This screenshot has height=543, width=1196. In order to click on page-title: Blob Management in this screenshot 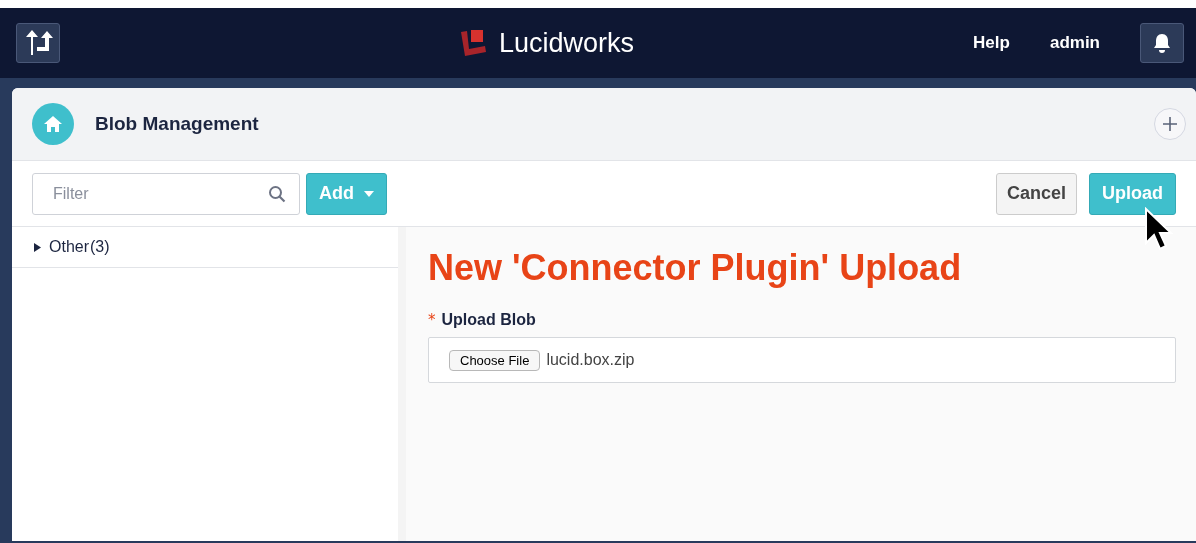, I will do `click(177, 124)`.